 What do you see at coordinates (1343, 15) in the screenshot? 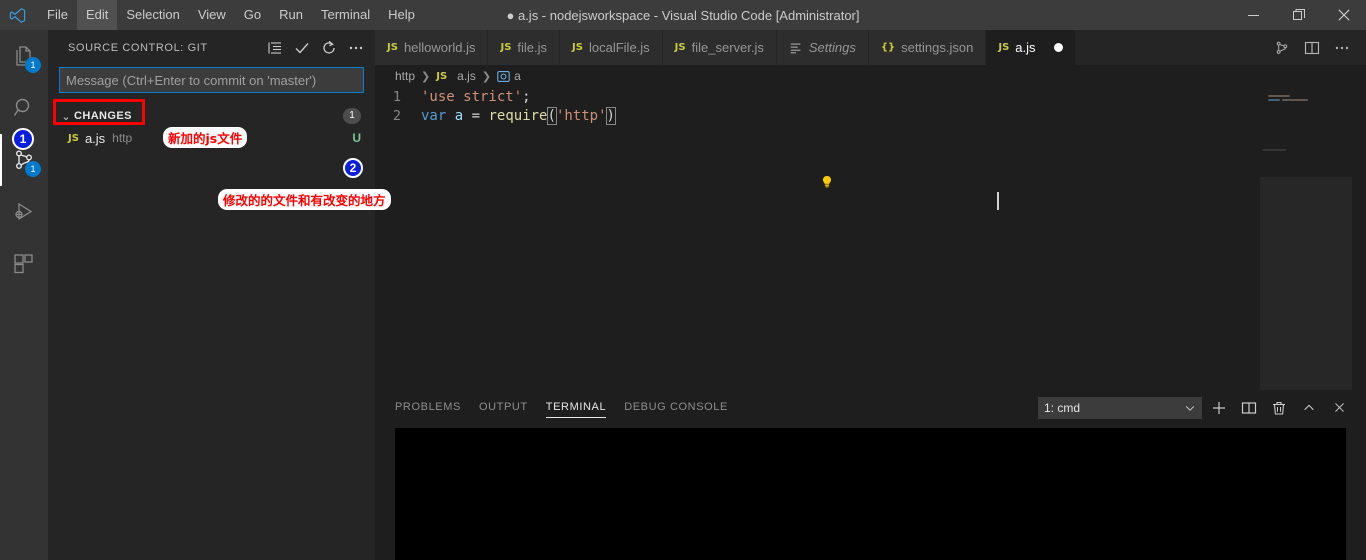
I see `close-icon` at bounding box center [1343, 15].